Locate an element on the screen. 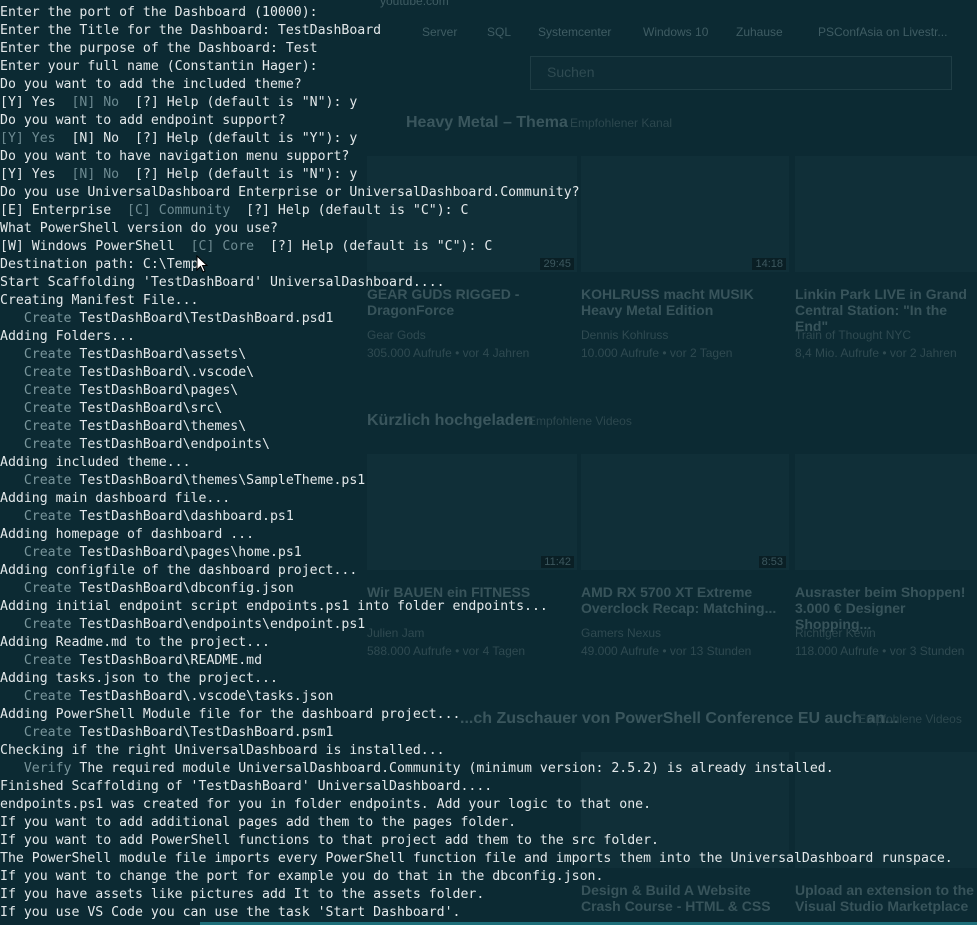 The height and width of the screenshot is (925, 977). console-line: Enter your full name (Constantin Hager): is located at coordinates (488, 67).